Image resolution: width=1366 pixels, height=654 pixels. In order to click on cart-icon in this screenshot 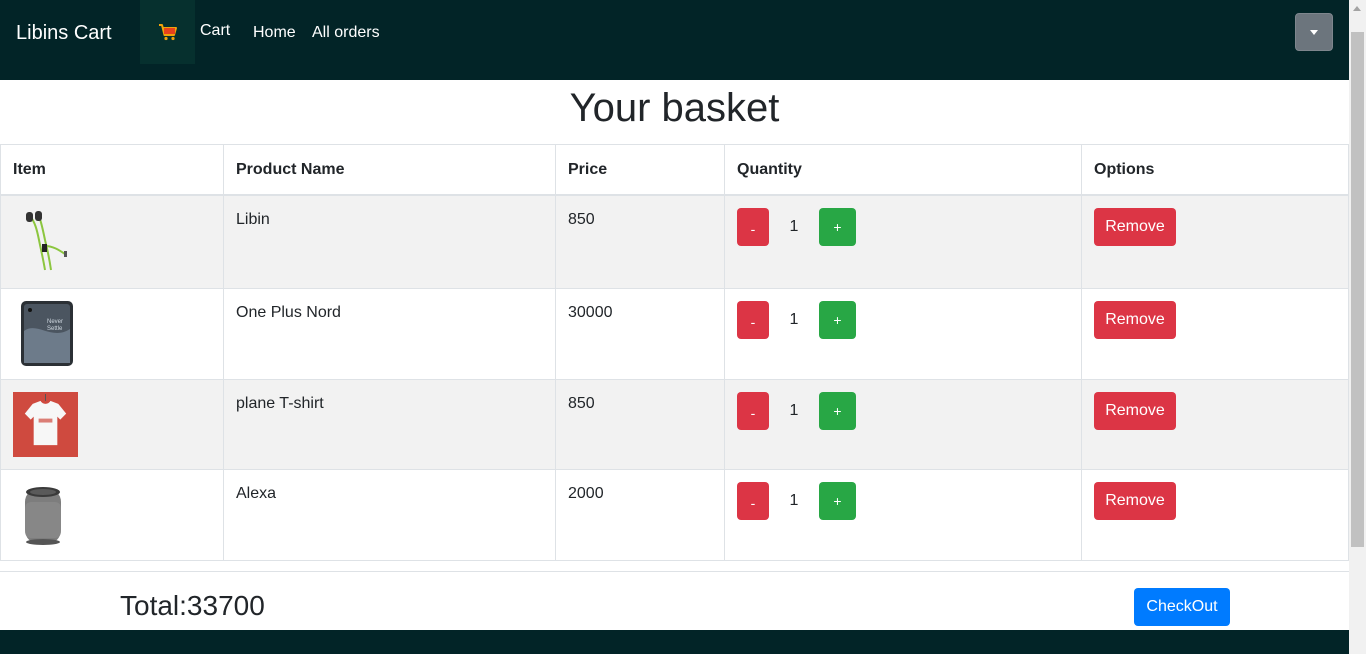, I will do `click(167, 32)`.